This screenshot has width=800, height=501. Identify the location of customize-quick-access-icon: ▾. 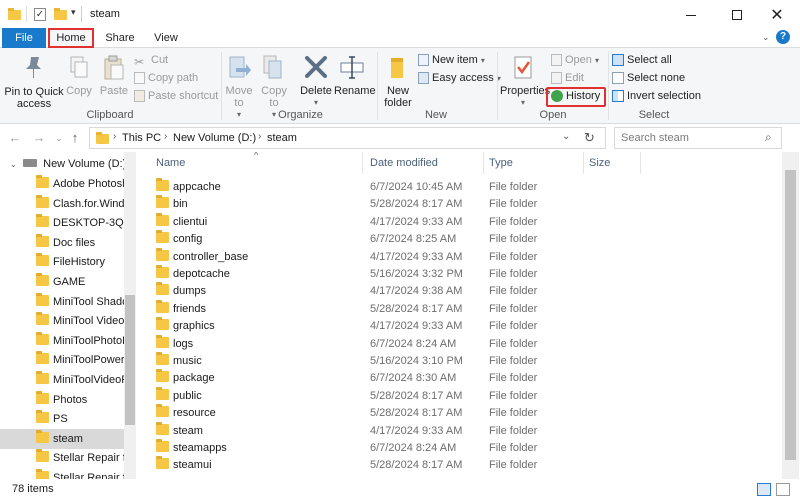
(73, 12).